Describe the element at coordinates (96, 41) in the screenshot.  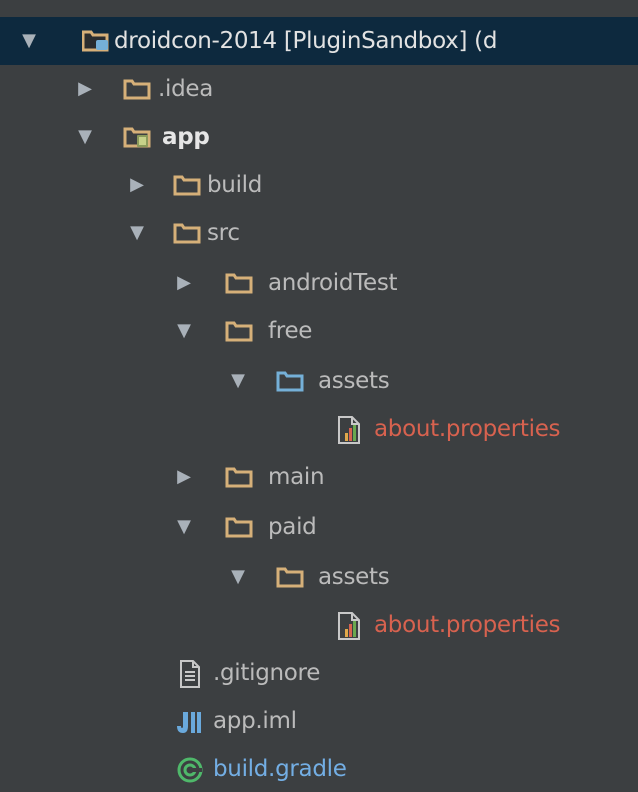
I see `project-folder-icon` at that location.